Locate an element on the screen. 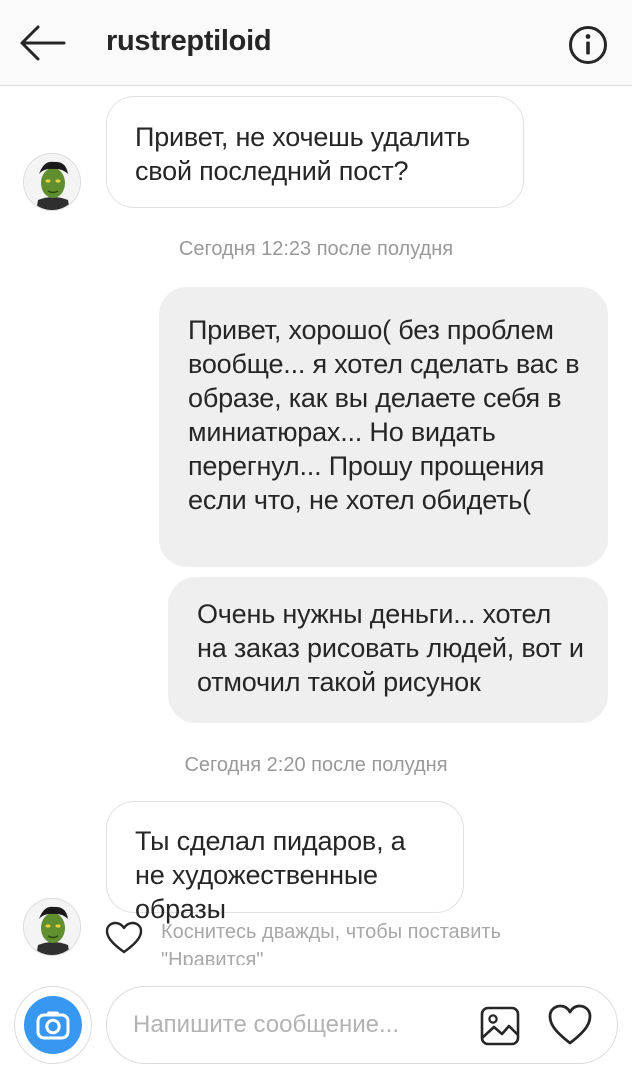  heart-icon is located at coordinates (570, 1024).